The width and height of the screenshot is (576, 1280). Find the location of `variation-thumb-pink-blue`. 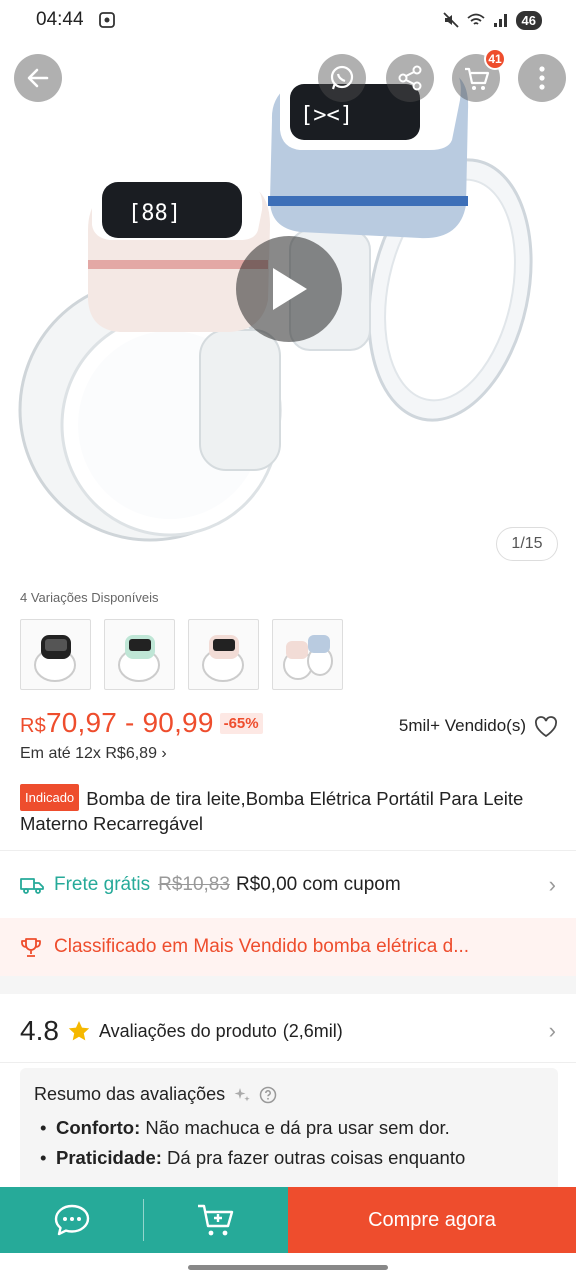

variation-thumb-pink-blue is located at coordinates (307, 654).